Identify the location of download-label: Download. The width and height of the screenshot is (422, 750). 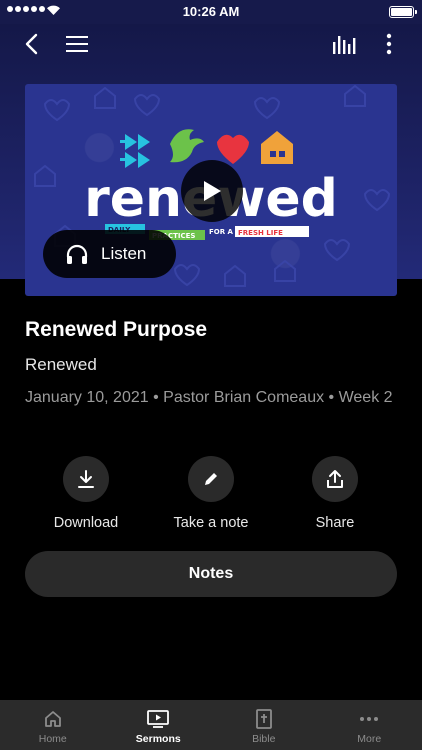
(86, 523).